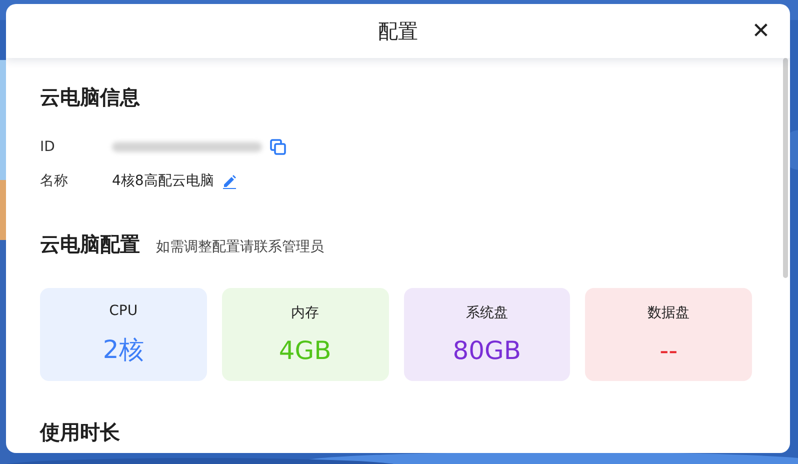  Describe the element at coordinates (278, 147) in the screenshot. I see `copy-icon` at that location.